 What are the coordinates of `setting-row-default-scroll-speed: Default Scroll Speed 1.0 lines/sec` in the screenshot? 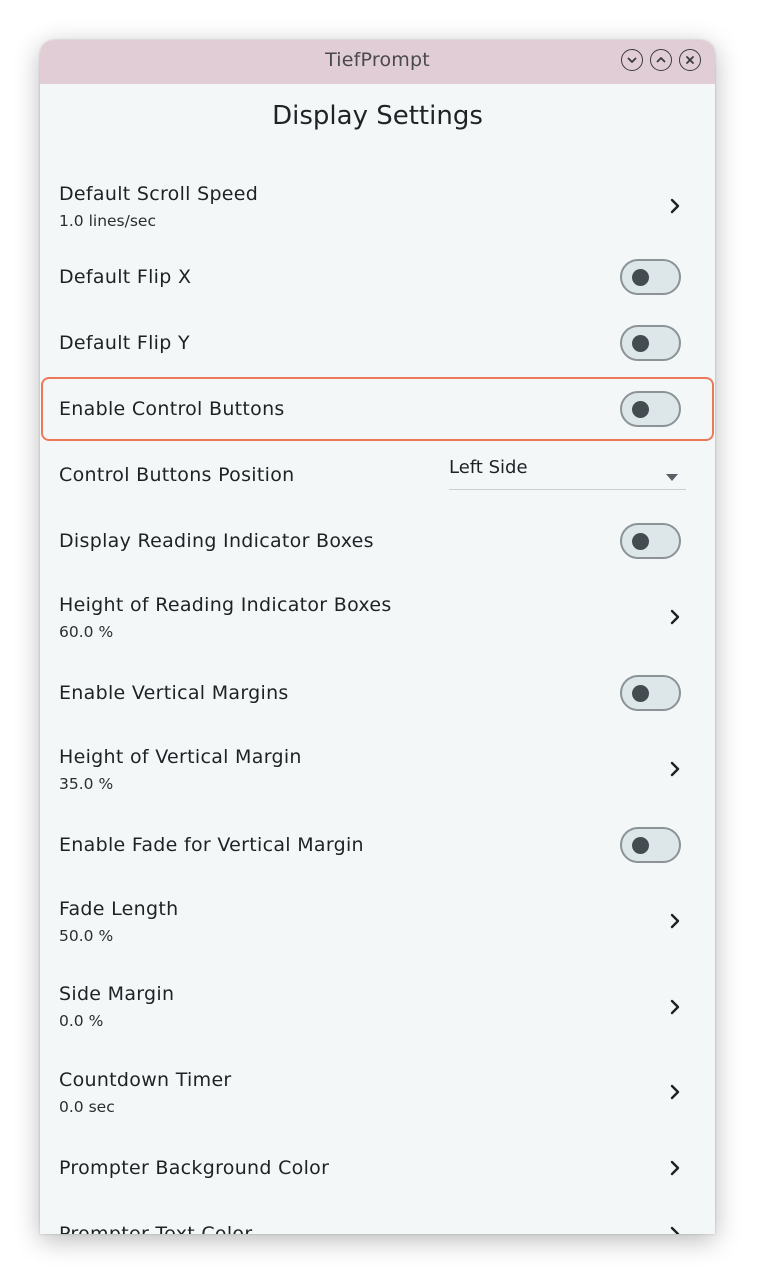 It's located at (377, 206).